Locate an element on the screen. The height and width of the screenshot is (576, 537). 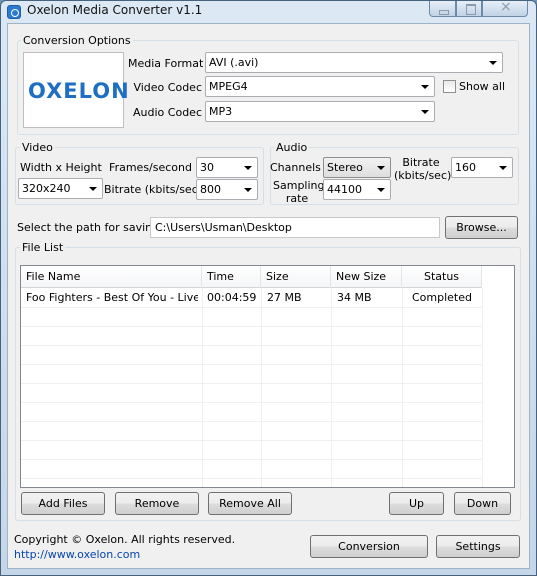
cell-new-size: 34 MB is located at coordinates (354, 297).